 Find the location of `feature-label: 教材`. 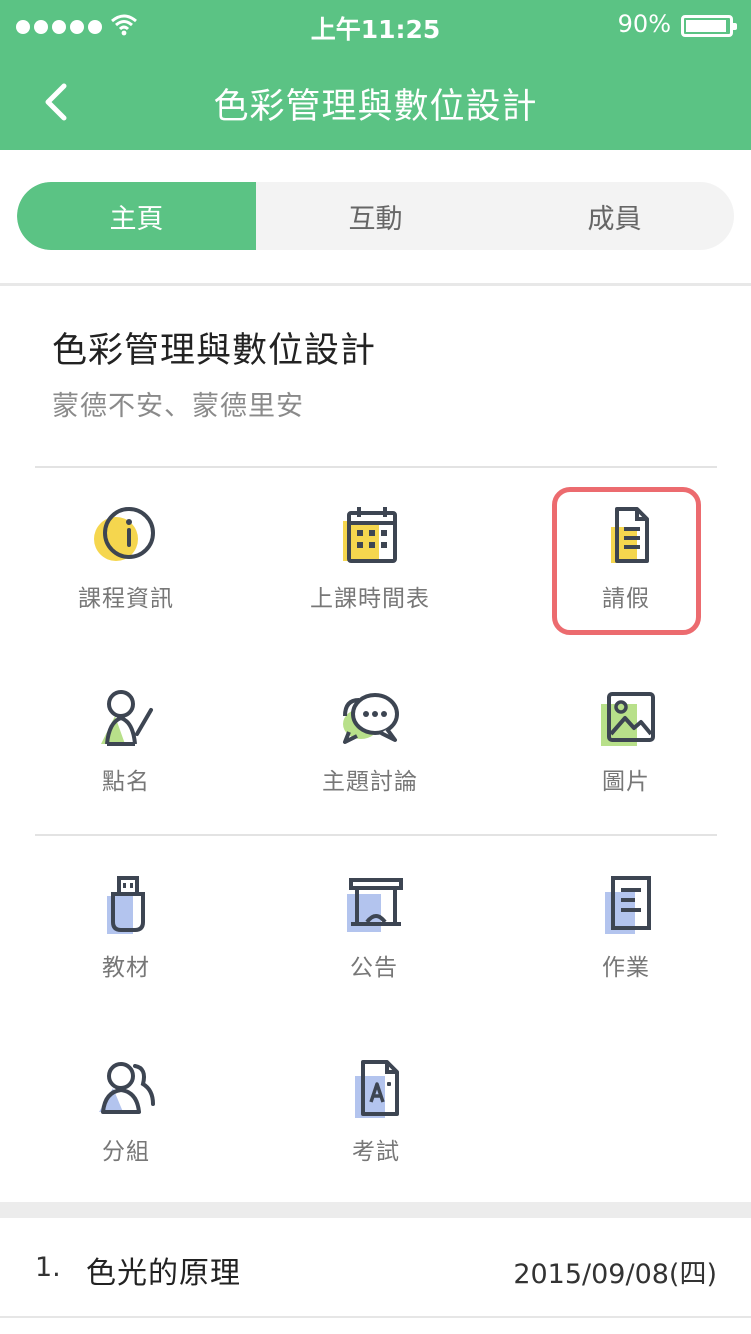

feature-label: 教材 is located at coordinates (126, 968).